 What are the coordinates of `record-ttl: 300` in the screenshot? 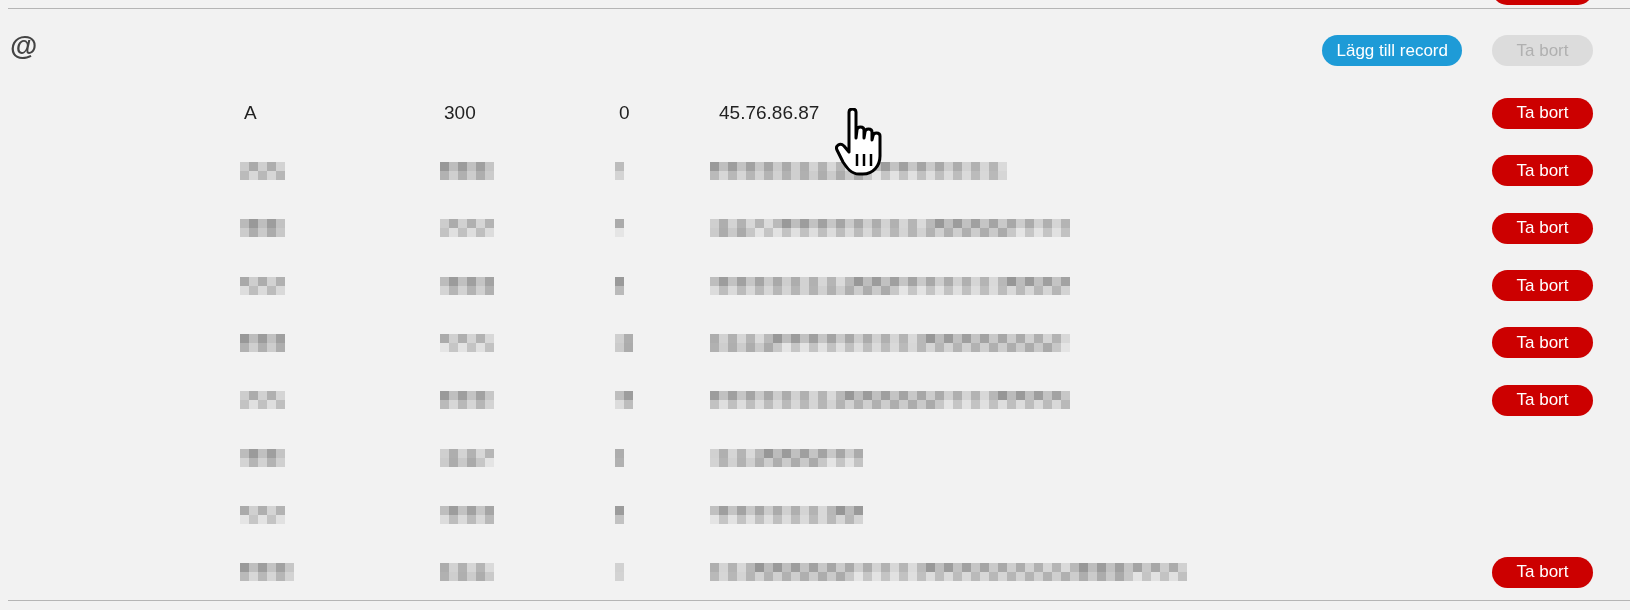 It's located at (460, 113).